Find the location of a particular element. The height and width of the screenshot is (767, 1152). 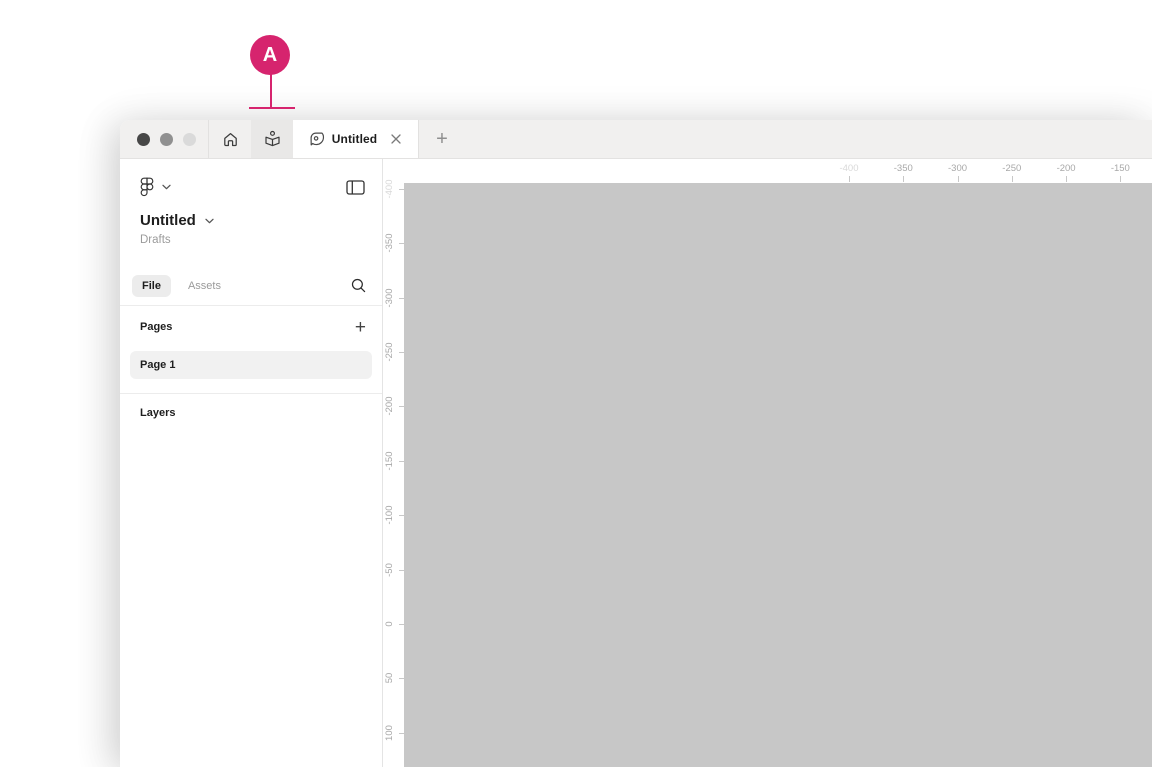

layers-header-label: Layers is located at coordinates (158, 413).